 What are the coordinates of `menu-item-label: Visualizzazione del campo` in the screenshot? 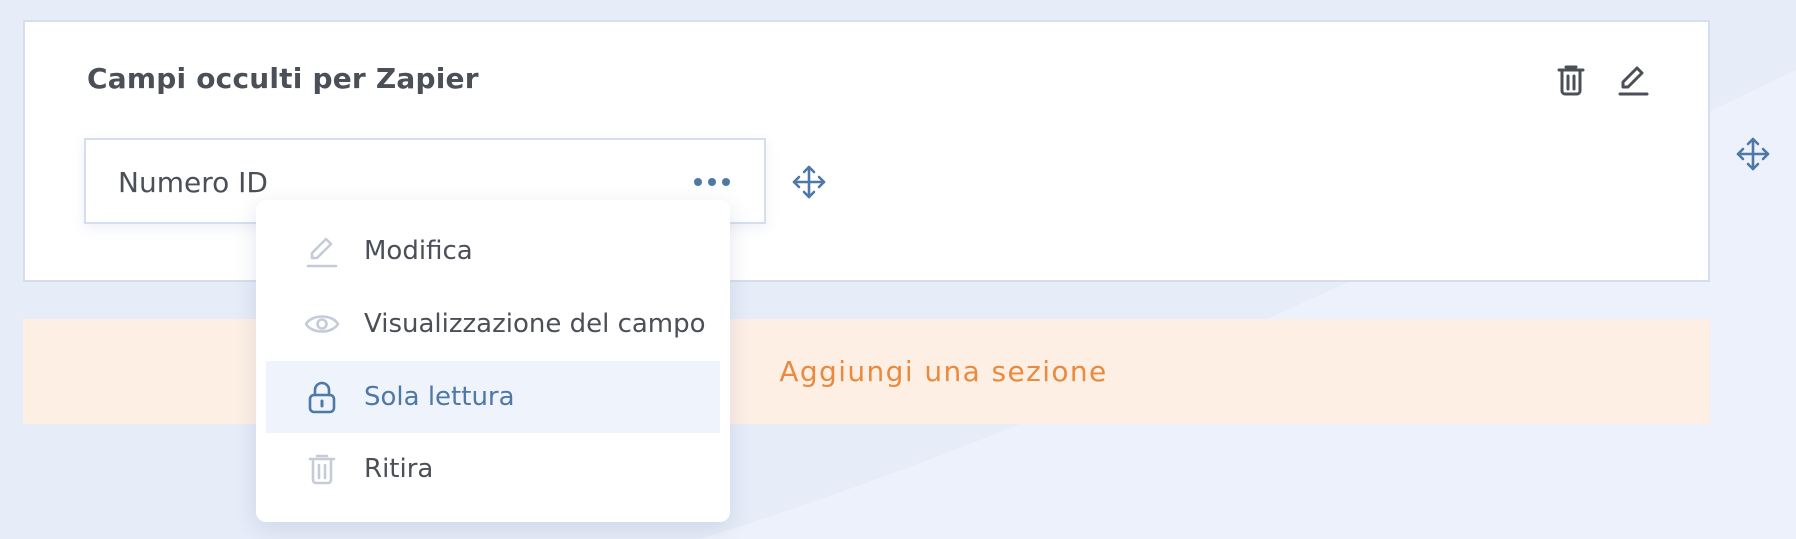 It's located at (535, 324).